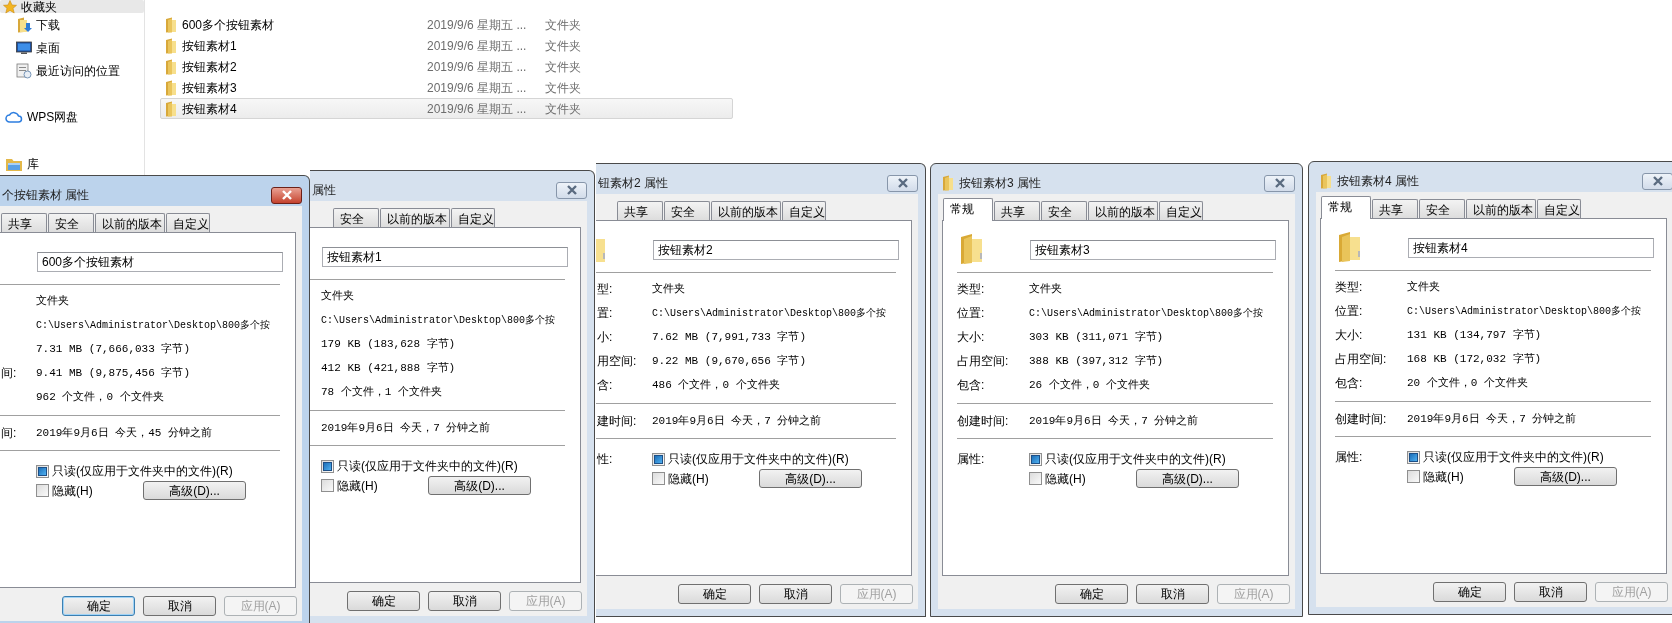 The image size is (1672, 623). I want to click on field-label: 置:, so click(605, 313).